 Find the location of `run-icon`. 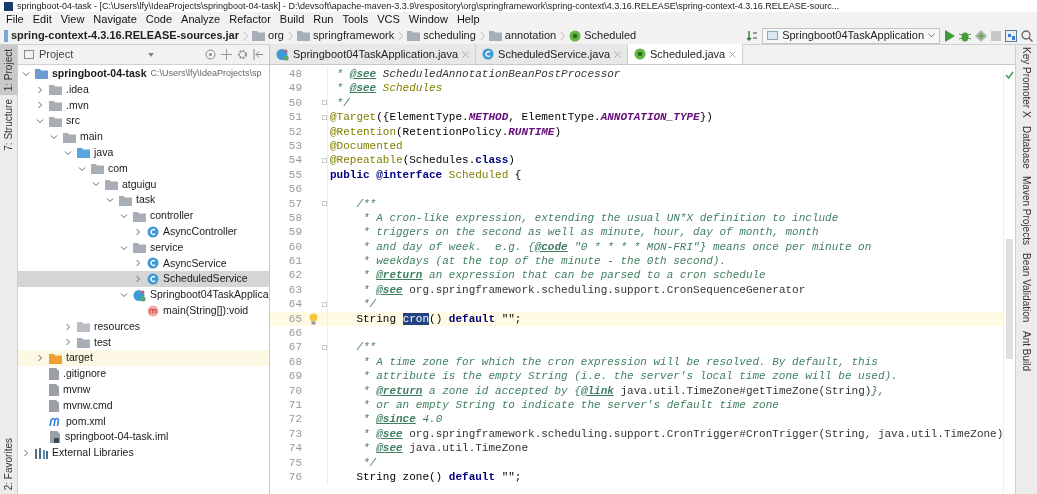

run-icon is located at coordinates (949, 35).